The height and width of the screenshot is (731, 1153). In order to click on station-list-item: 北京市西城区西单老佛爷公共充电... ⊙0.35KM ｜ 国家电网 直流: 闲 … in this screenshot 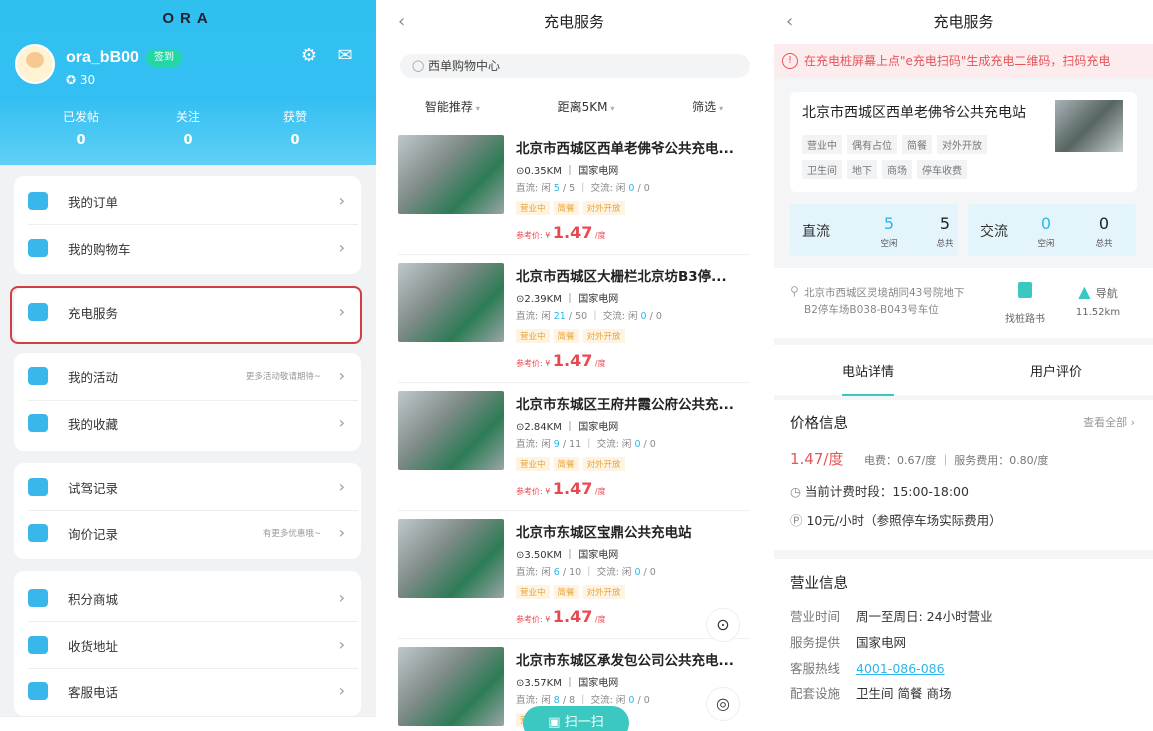, I will do `click(574, 195)`.